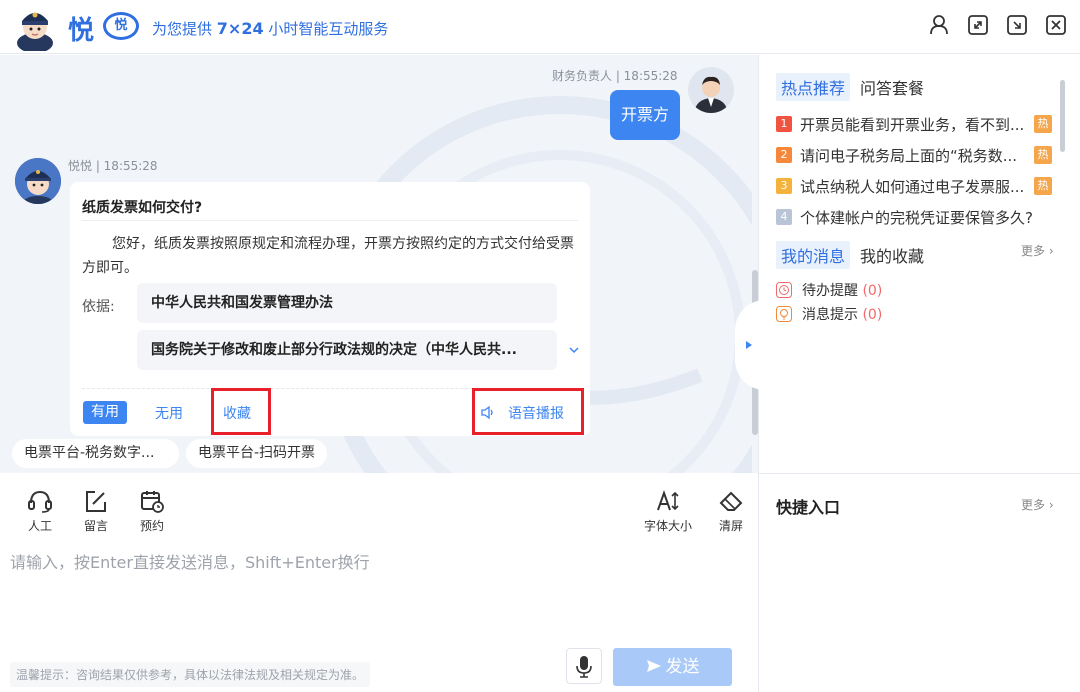  I want to click on useless-button: 无用, so click(169, 413).